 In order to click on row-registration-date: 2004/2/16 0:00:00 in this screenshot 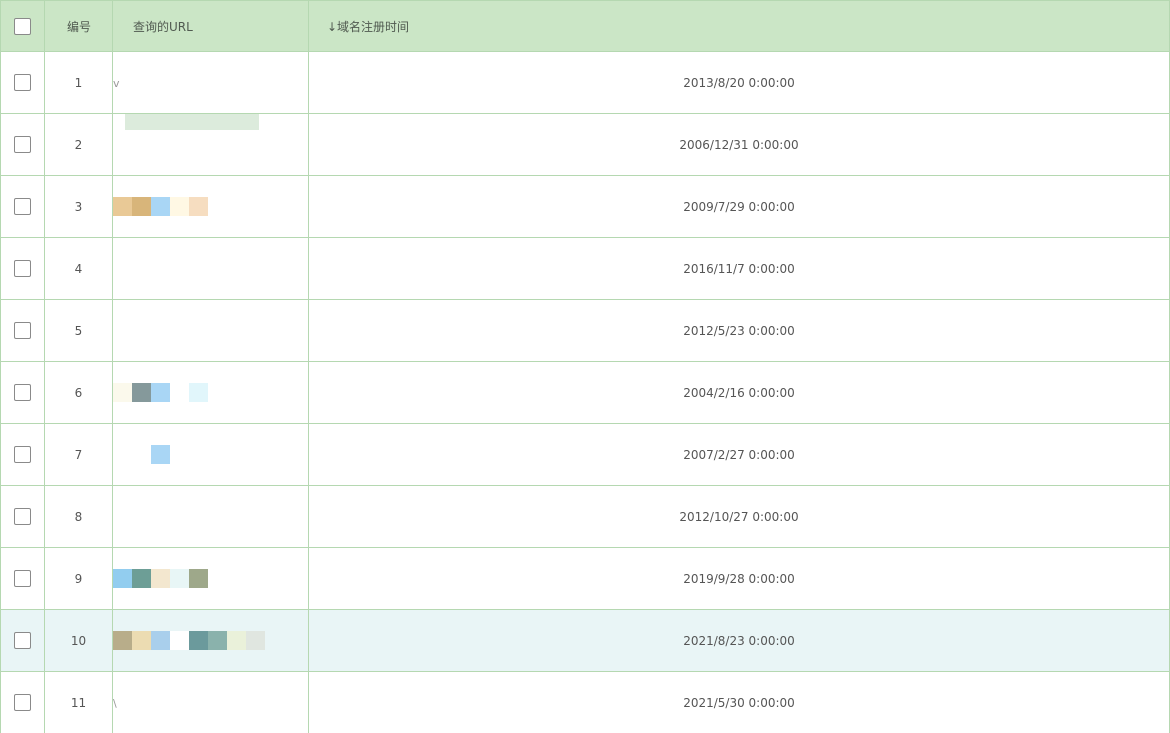, I will do `click(739, 392)`.